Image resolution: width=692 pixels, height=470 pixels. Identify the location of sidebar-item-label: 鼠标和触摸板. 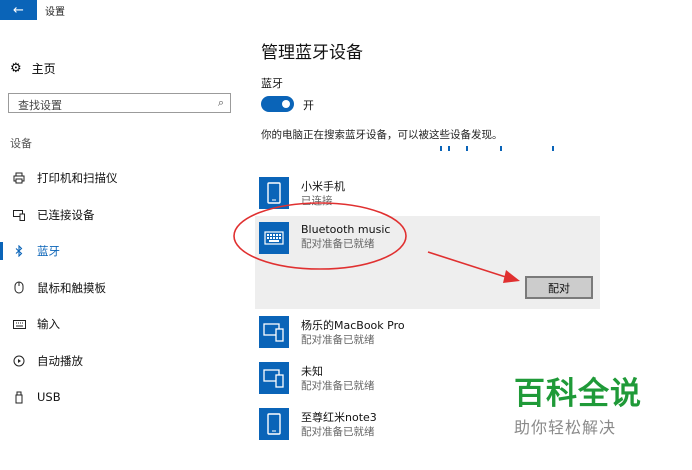
(71, 287).